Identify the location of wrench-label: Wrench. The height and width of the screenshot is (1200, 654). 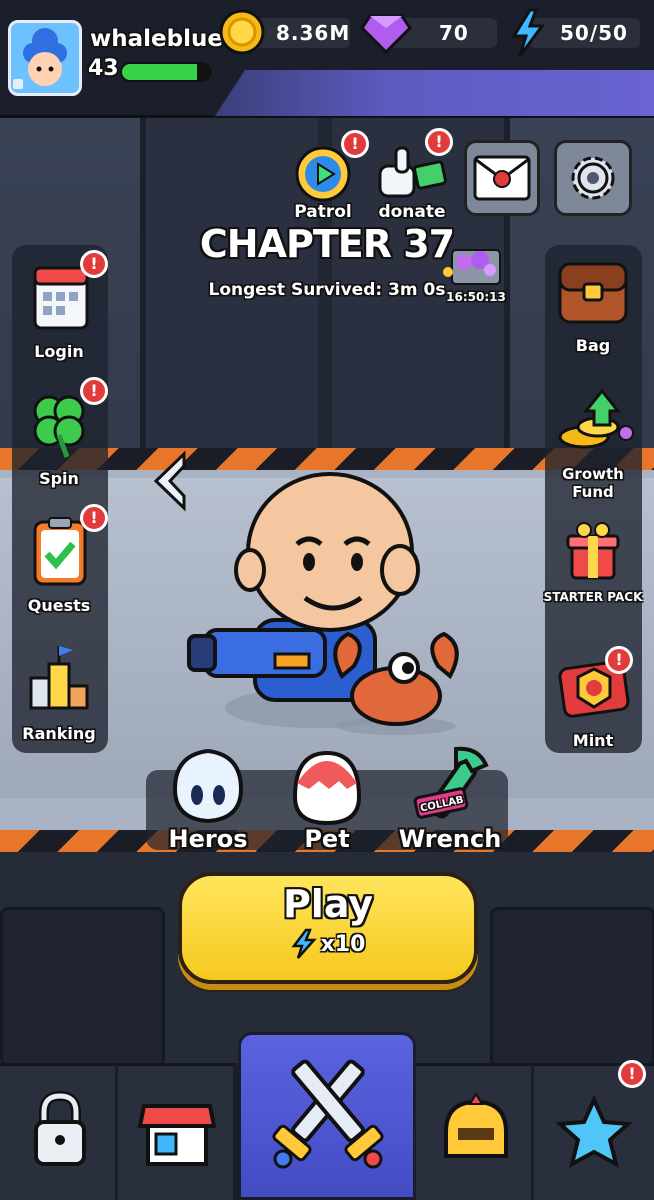
(450, 839).